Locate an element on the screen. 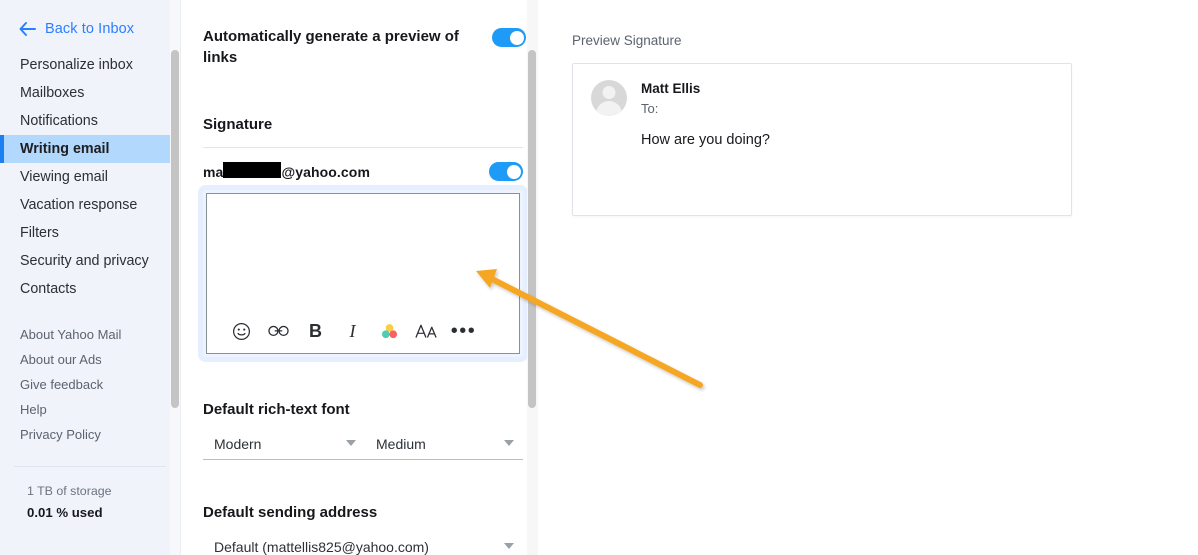 The width and height of the screenshot is (1198, 555). more-options-icon: ••• is located at coordinates (463, 331).